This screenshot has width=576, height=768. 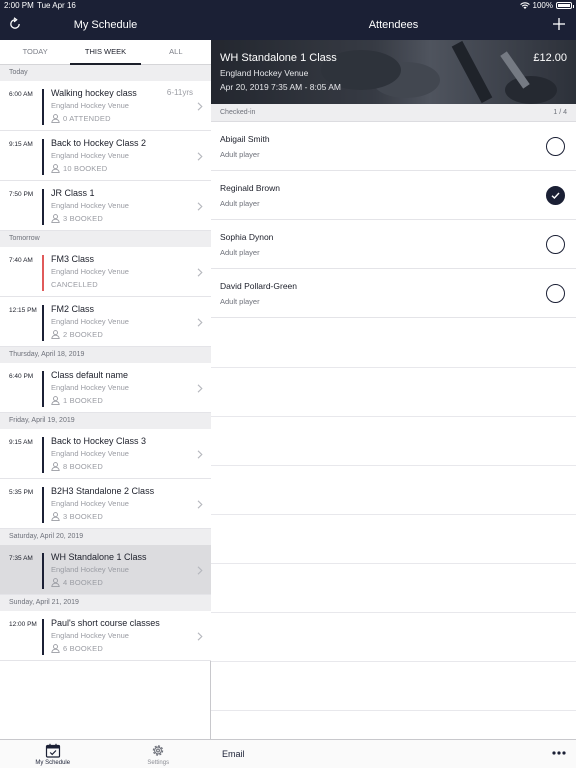 I want to click on class-status: CANCELLED, so click(x=74, y=284).